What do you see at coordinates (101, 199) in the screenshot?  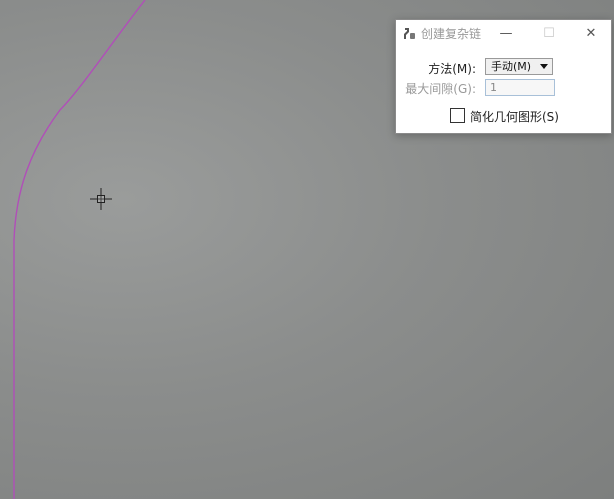 I see `crosshair-cursor-icon` at bounding box center [101, 199].